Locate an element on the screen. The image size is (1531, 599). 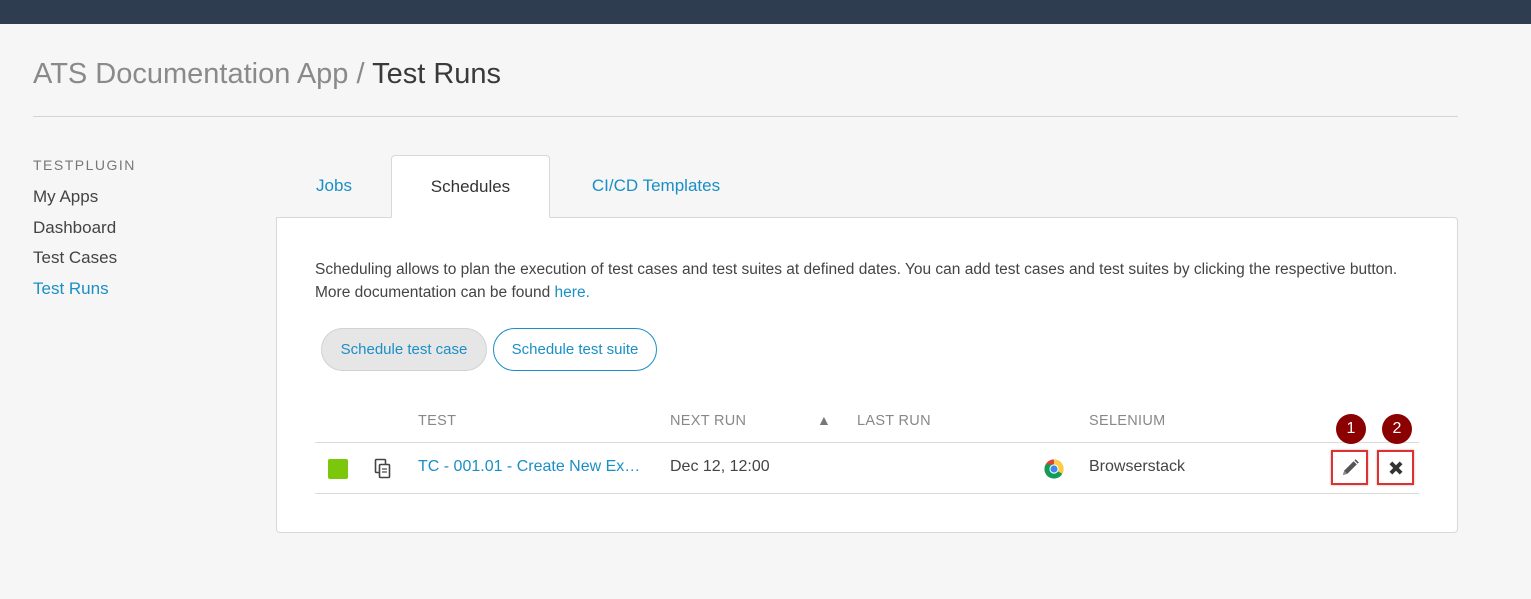
sidebar-item-test-runs: Test Runs is located at coordinates (133, 294).